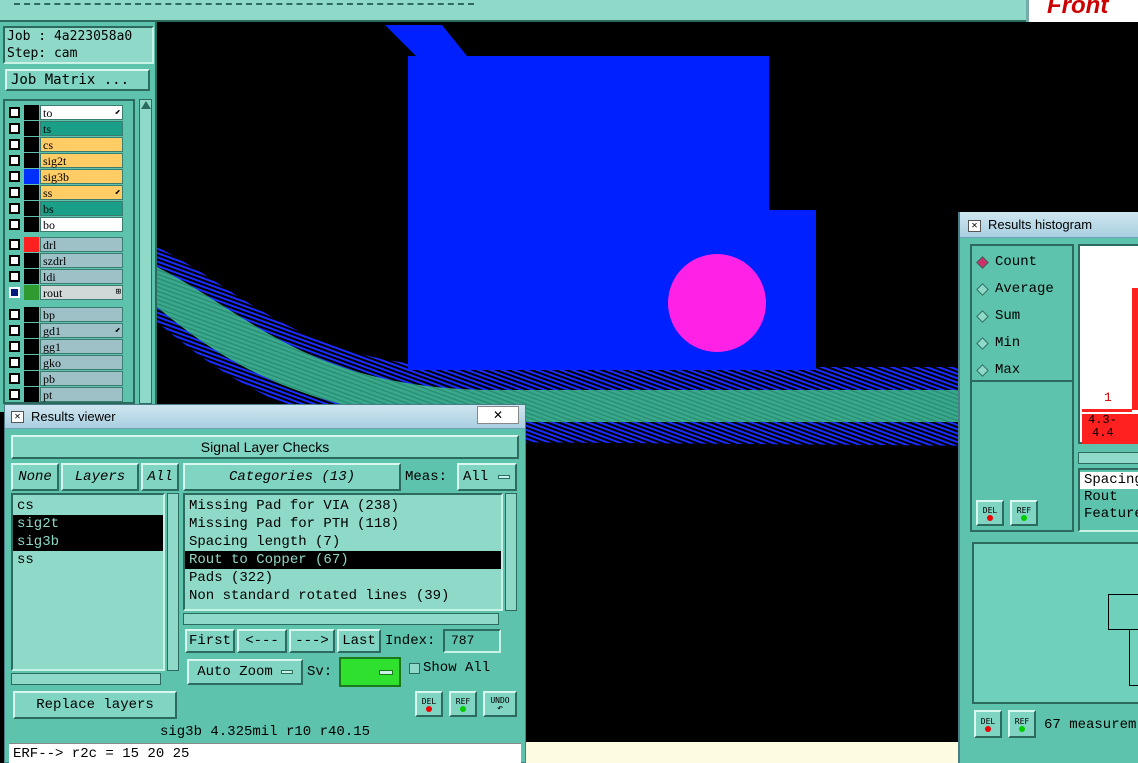  I want to click on result-layer-item: sig2t, so click(88, 524).